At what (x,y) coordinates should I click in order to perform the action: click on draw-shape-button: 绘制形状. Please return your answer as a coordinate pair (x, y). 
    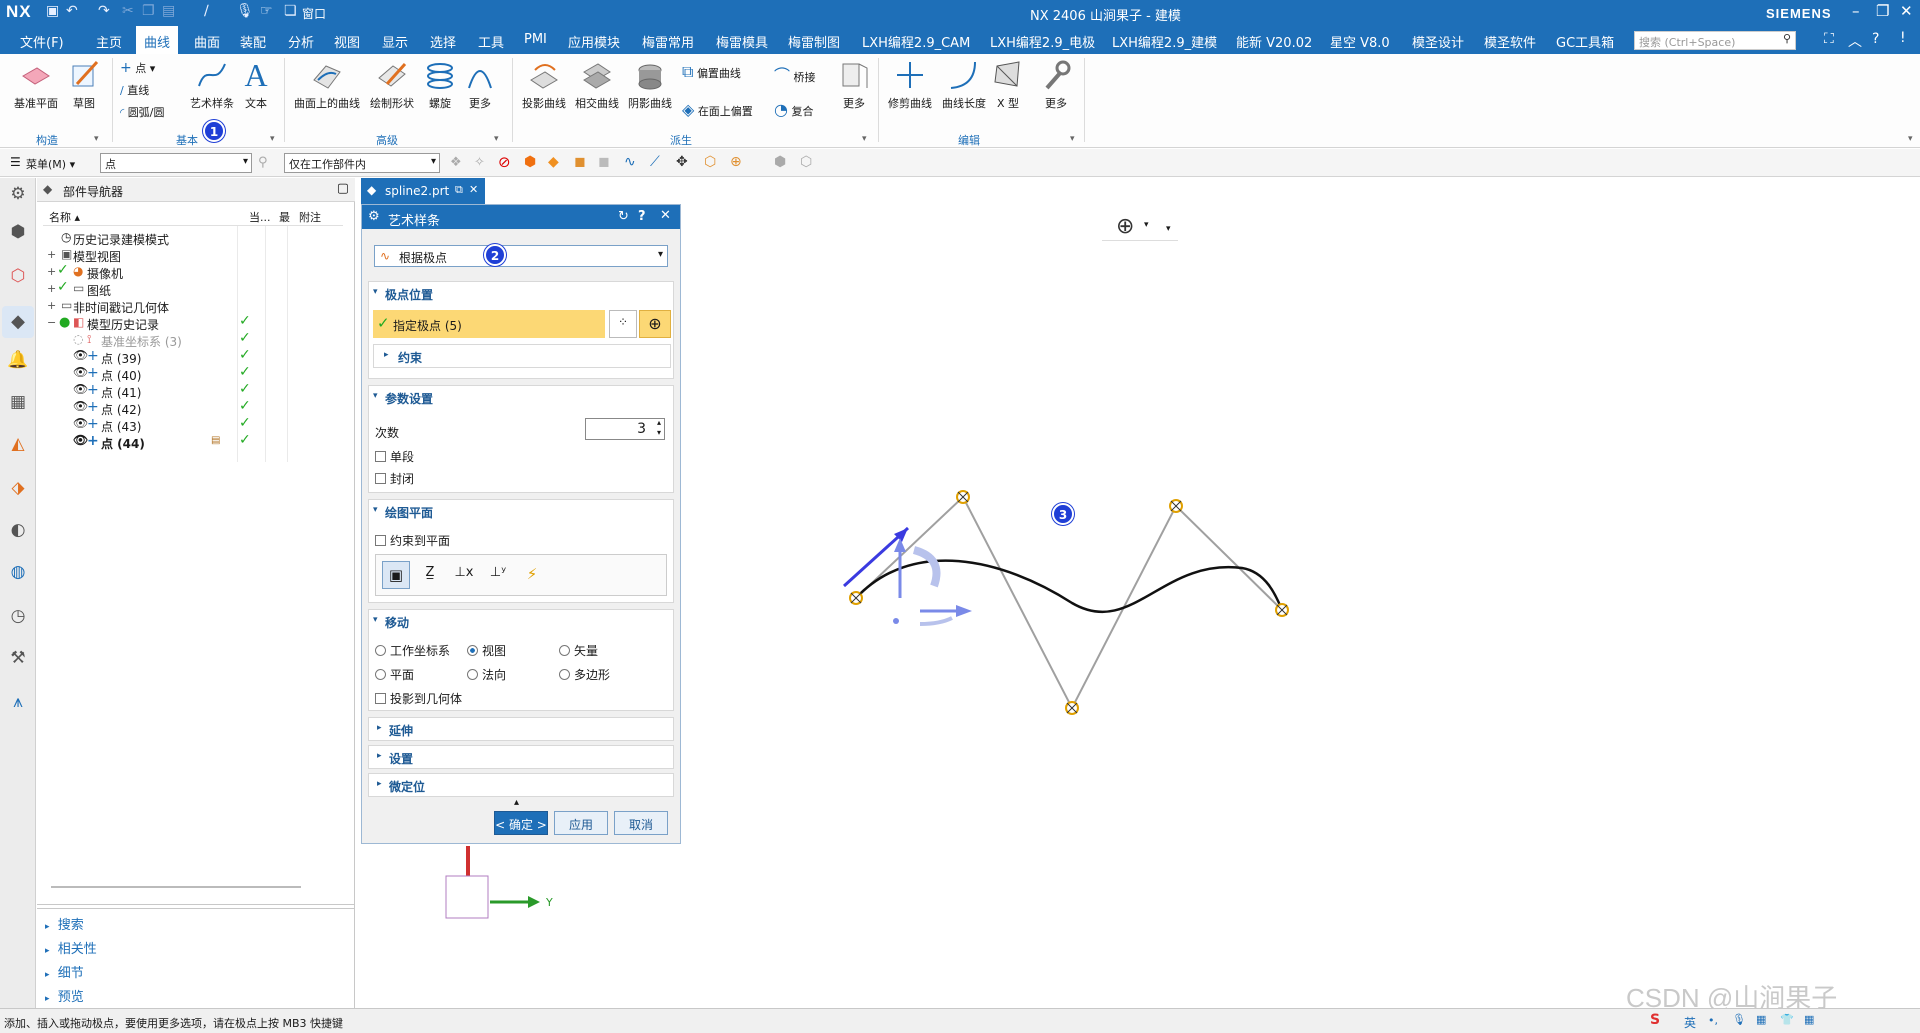
    Looking at the image, I should click on (392, 84).